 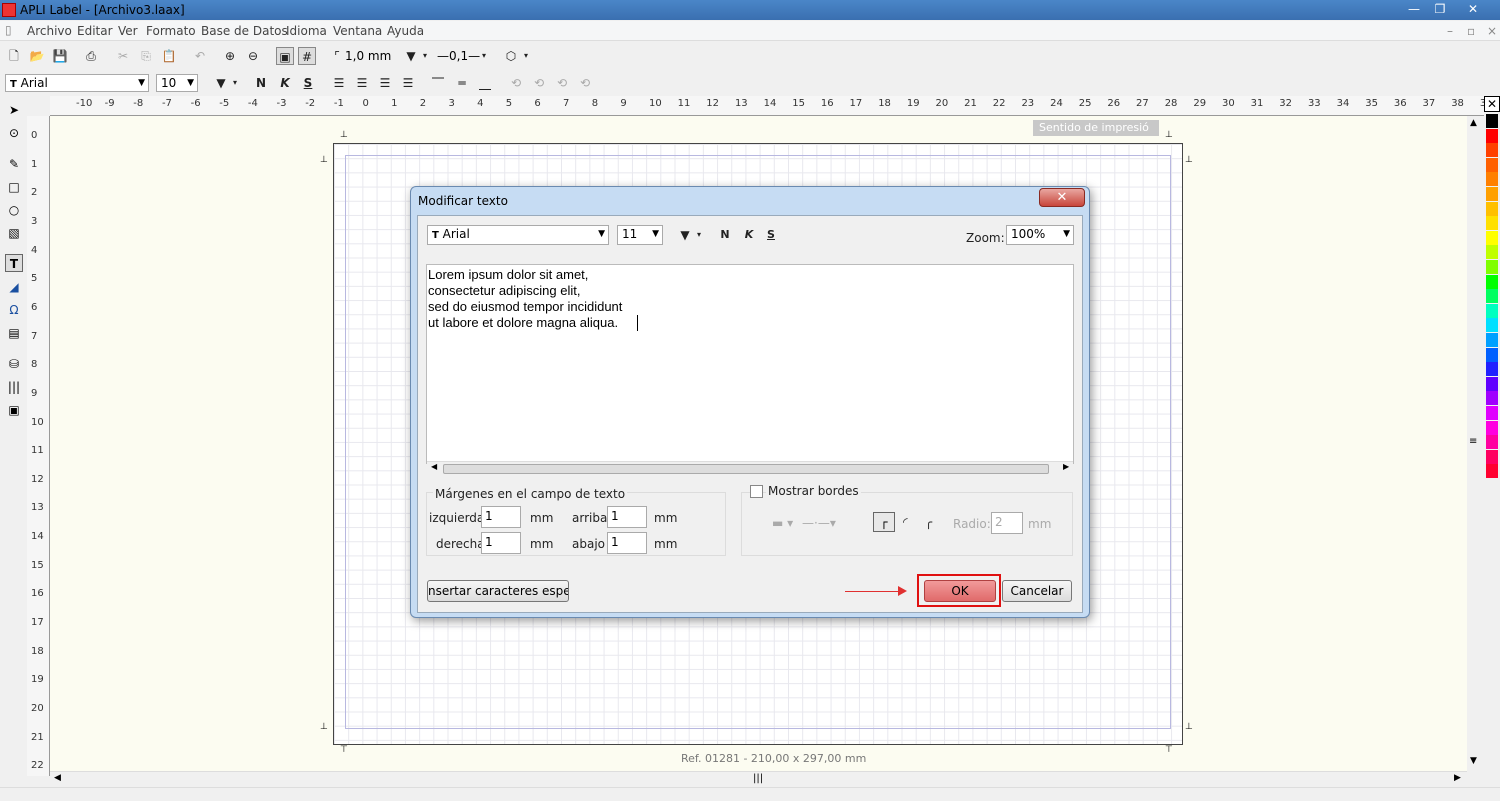 What do you see at coordinates (501, 543) in the screenshot?
I see `right-margin-input: 1` at bounding box center [501, 543].